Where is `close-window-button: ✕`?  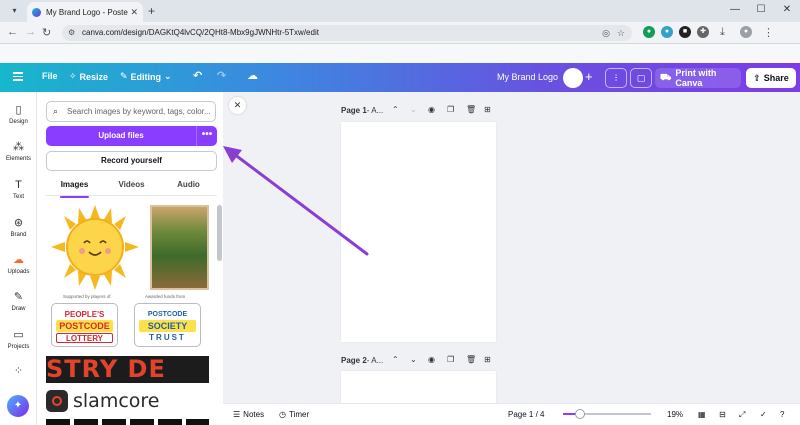
close-window-button: ✕ is located at coordinates (787, 11).